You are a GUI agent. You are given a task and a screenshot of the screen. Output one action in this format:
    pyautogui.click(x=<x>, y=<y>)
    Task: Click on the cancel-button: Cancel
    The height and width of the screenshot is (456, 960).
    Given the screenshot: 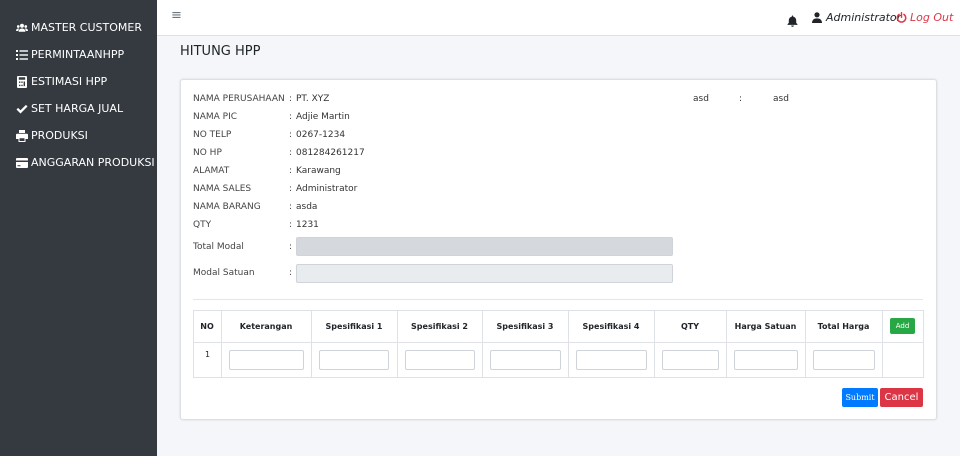 What is the action you would take?
    pyautogui.click(x=901, y=397)
    